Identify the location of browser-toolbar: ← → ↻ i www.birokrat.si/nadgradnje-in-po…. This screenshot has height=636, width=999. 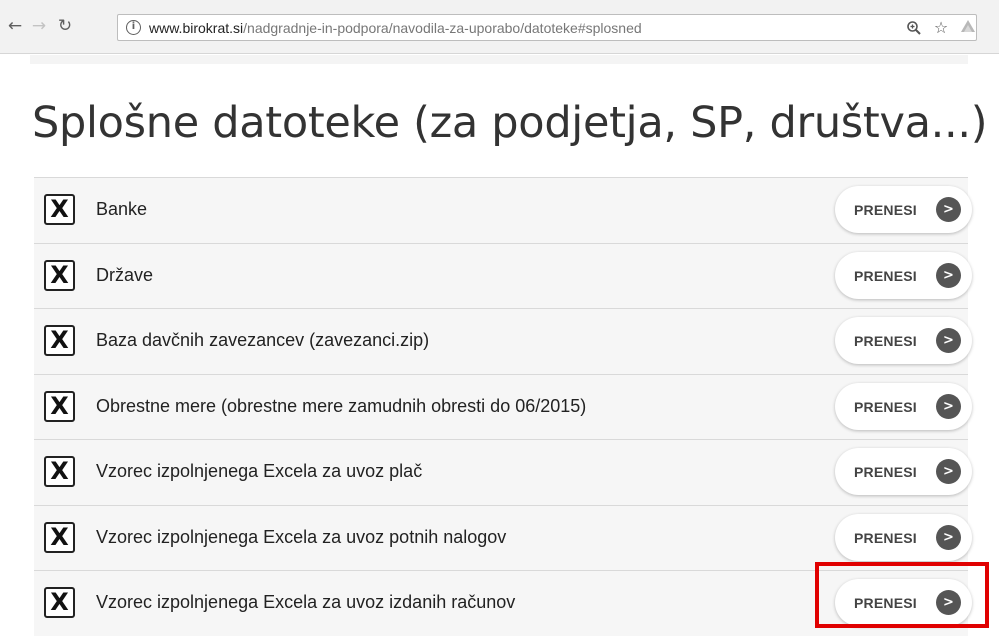
(499, 27).